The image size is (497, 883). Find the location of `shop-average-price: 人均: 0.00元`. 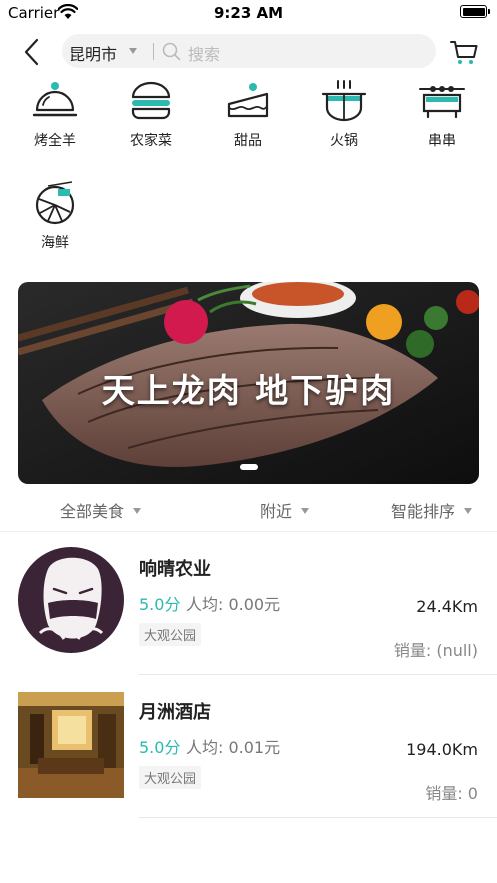

shop-average-price: 人均: 0.00元 is located at coordinates (233, 604).